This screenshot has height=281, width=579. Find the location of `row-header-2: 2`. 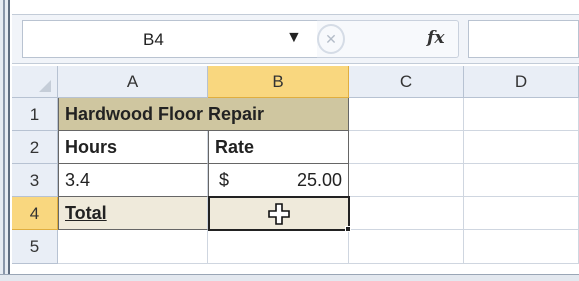

row-header-2: 2 is located at coordinates (35, 147).